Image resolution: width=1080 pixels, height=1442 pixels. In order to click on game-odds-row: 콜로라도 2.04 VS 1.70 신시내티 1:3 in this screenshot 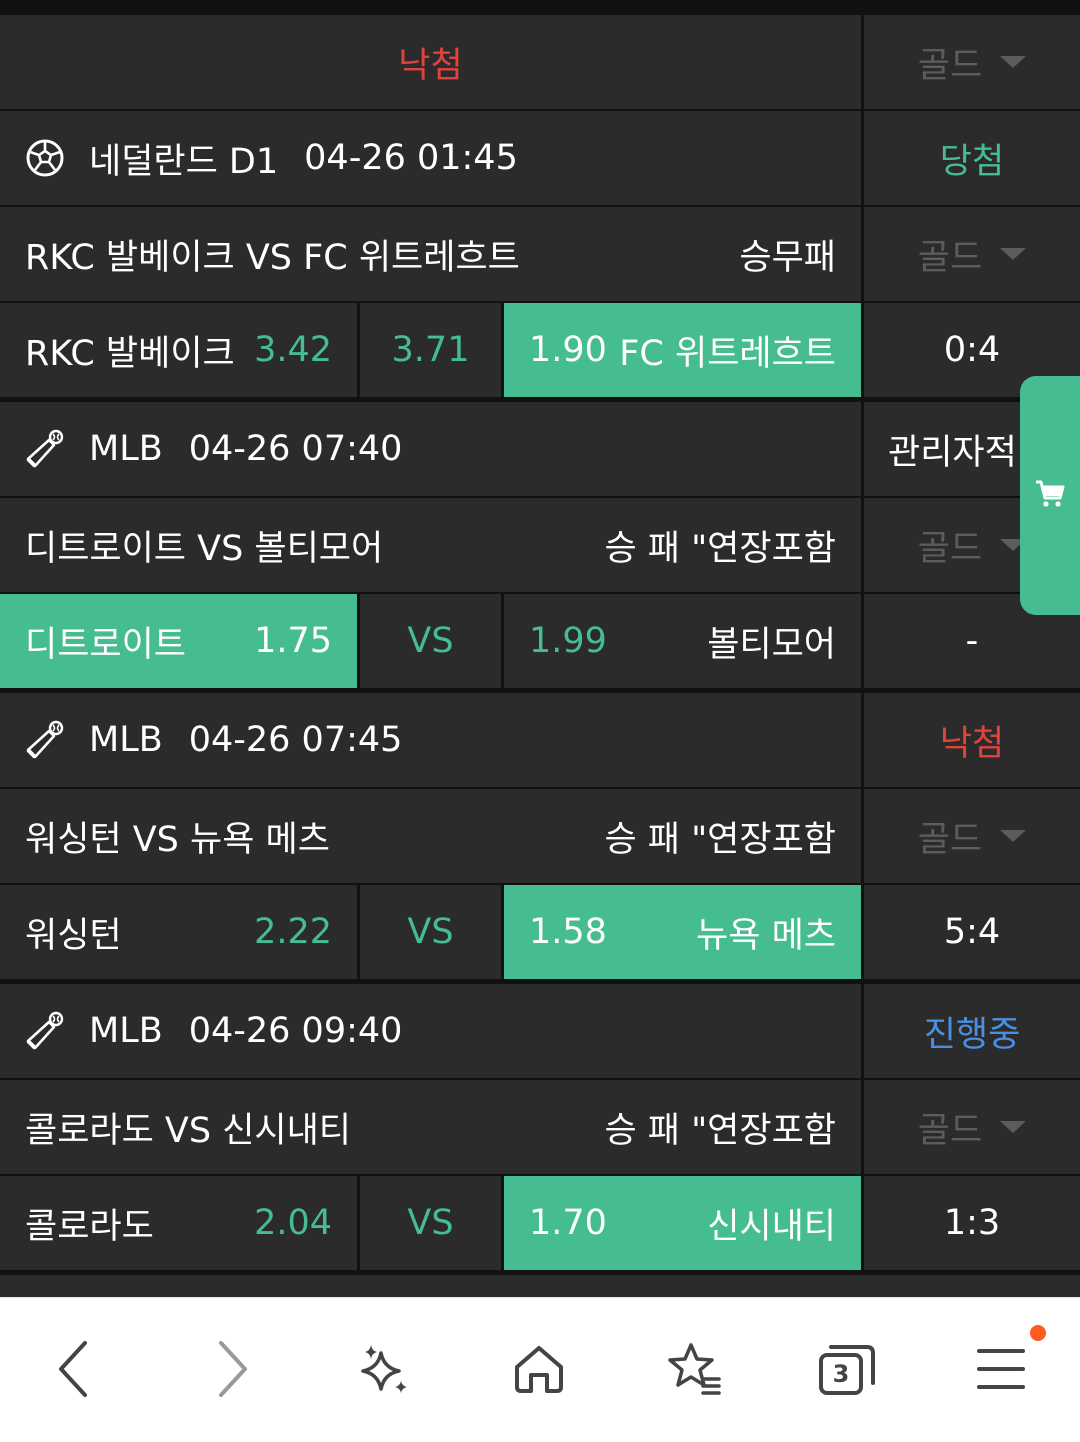, I will do `click(540, 1223)`.